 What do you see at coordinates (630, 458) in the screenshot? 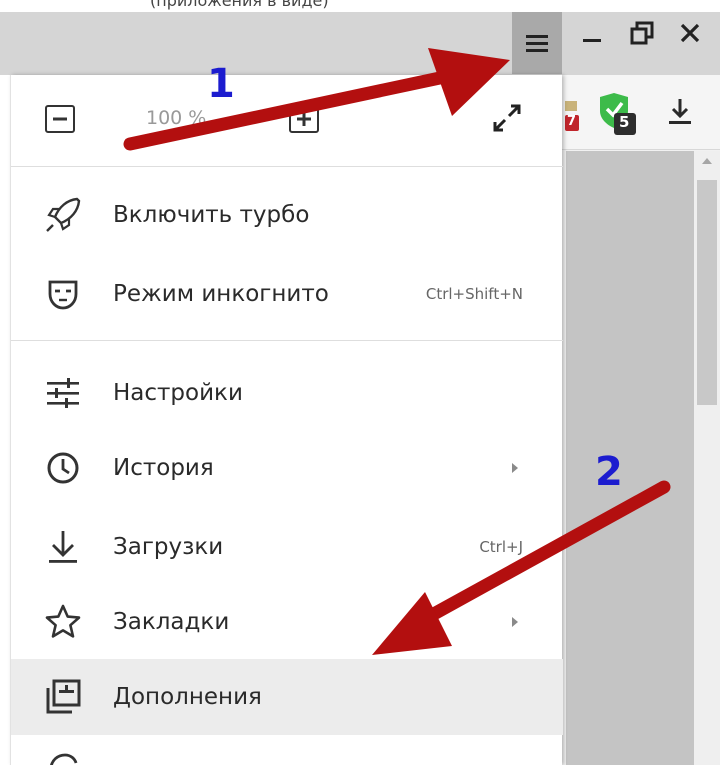
I see `page-content` at bounding box center [630, 458].